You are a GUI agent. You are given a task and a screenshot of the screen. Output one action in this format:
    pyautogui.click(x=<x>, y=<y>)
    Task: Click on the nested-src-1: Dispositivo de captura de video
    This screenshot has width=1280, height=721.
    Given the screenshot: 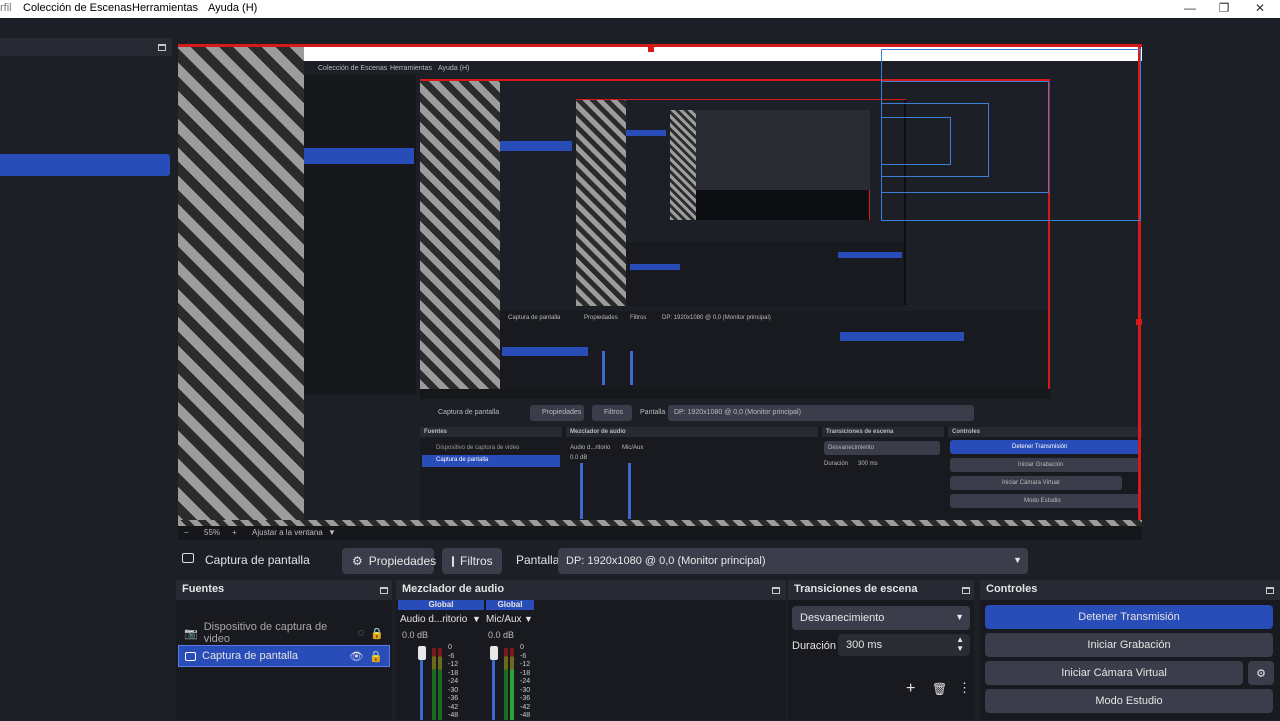 What is the action you would take?
    pyautogui.click(x=478, y=448)
    